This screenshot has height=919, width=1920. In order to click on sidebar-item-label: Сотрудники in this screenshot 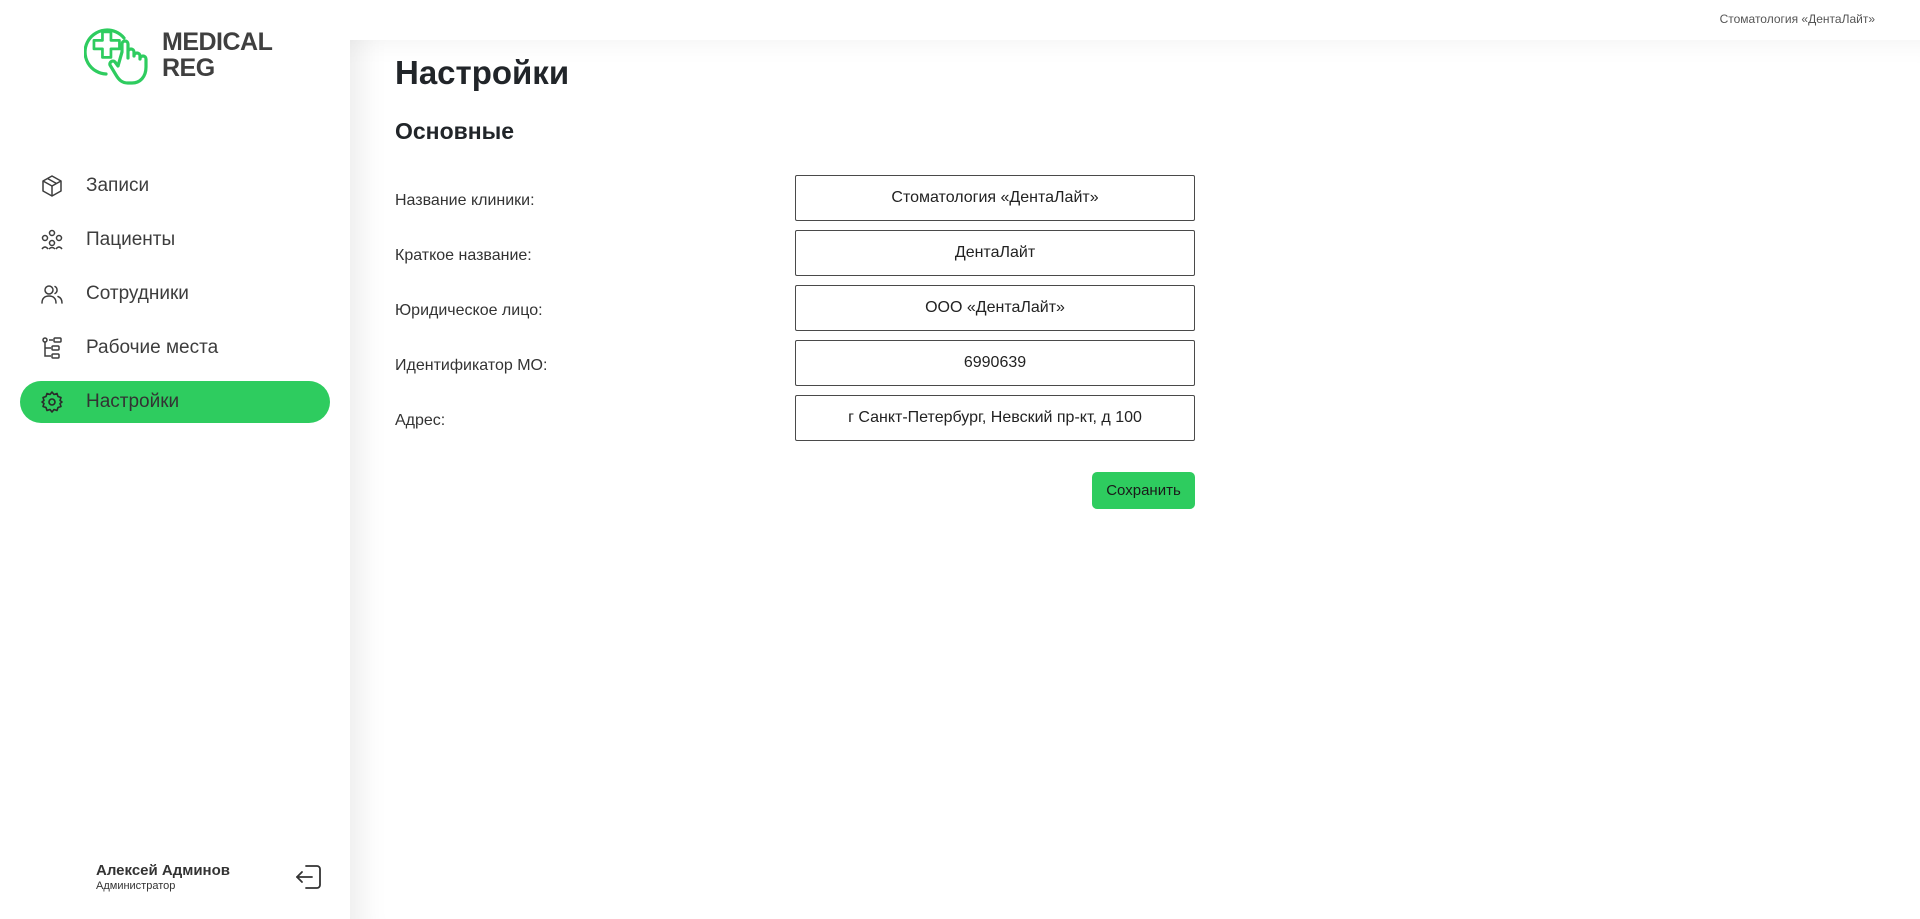, I will do `click(137, 293)`.